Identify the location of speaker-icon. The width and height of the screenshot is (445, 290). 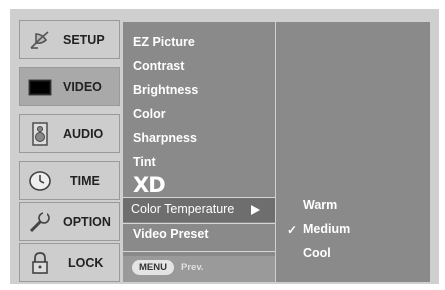
(40, 134).